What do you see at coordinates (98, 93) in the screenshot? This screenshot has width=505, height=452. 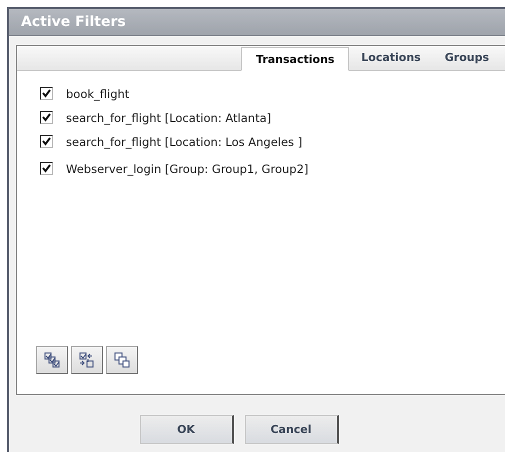 I see `filter-label: book_flight` at bounding box center [98, 93].